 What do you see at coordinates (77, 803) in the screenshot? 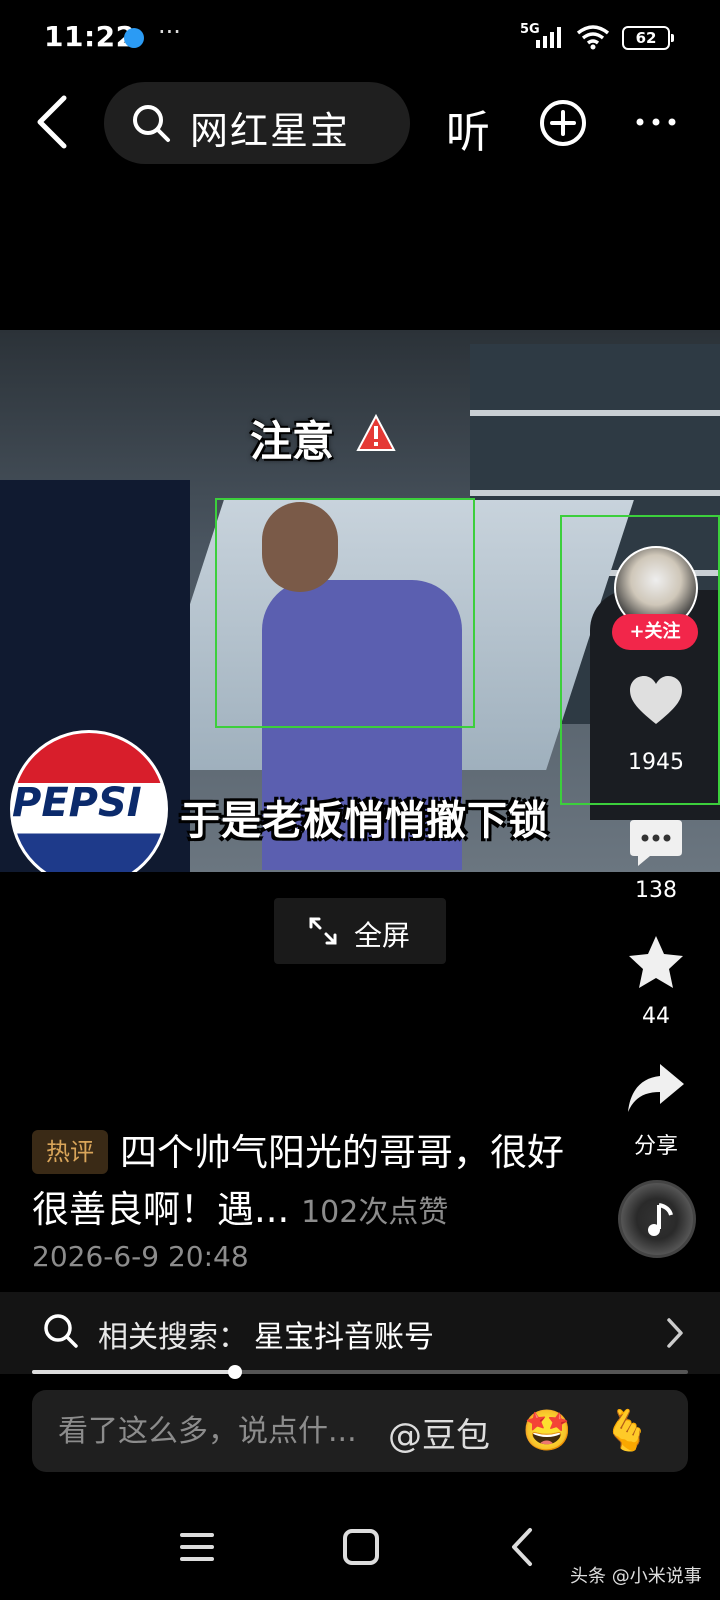
I see `pepsi-logo-text: PEPSI` at bounding box center [77, 803].